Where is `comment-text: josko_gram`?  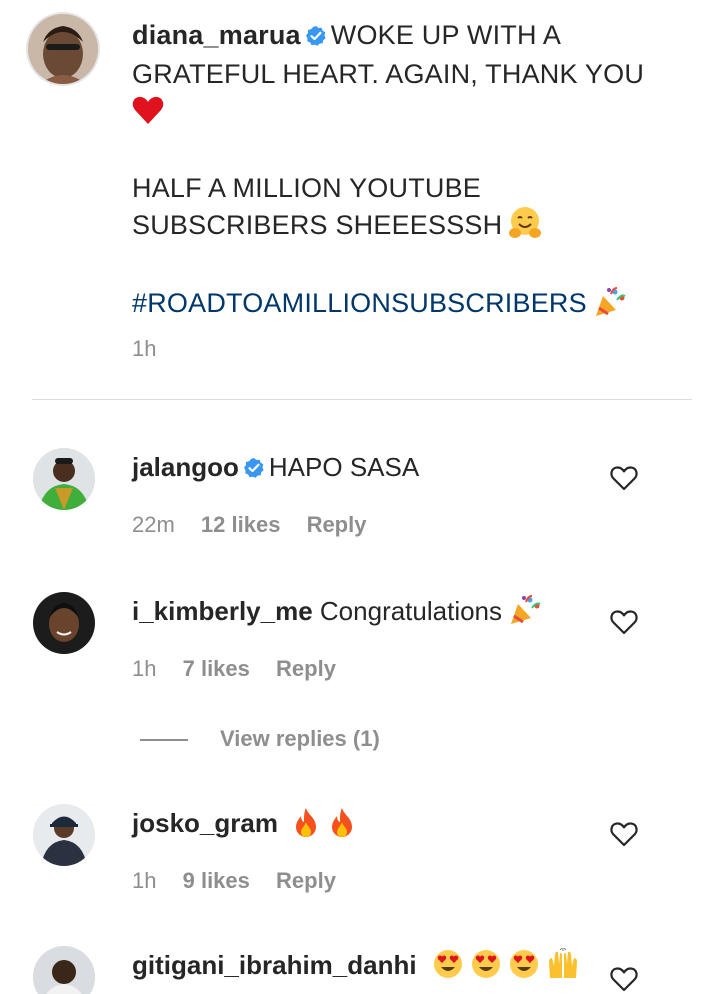 comment-text: josko_gram is located at coordinates (244, 826).